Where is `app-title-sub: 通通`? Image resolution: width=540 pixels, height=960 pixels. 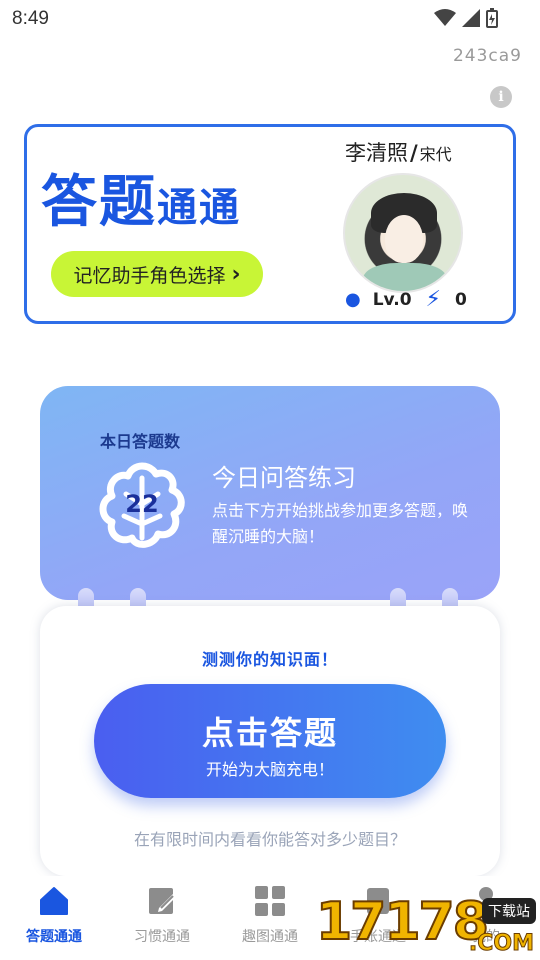
app-title-sub: 通通 is located at coordinates (199, 207).